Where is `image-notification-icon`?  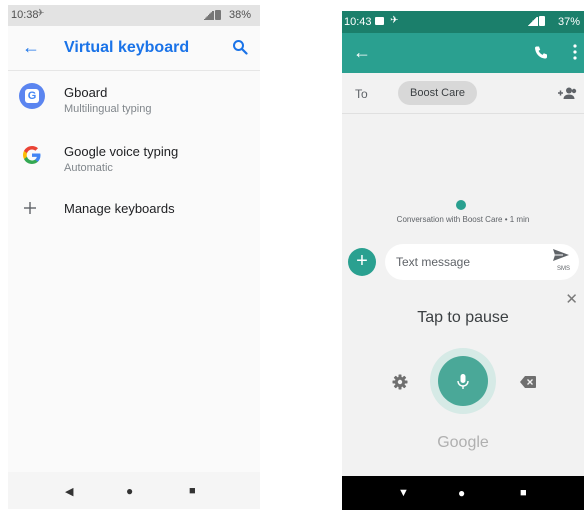 image-notification-icon is located at coordinates (379, 21).